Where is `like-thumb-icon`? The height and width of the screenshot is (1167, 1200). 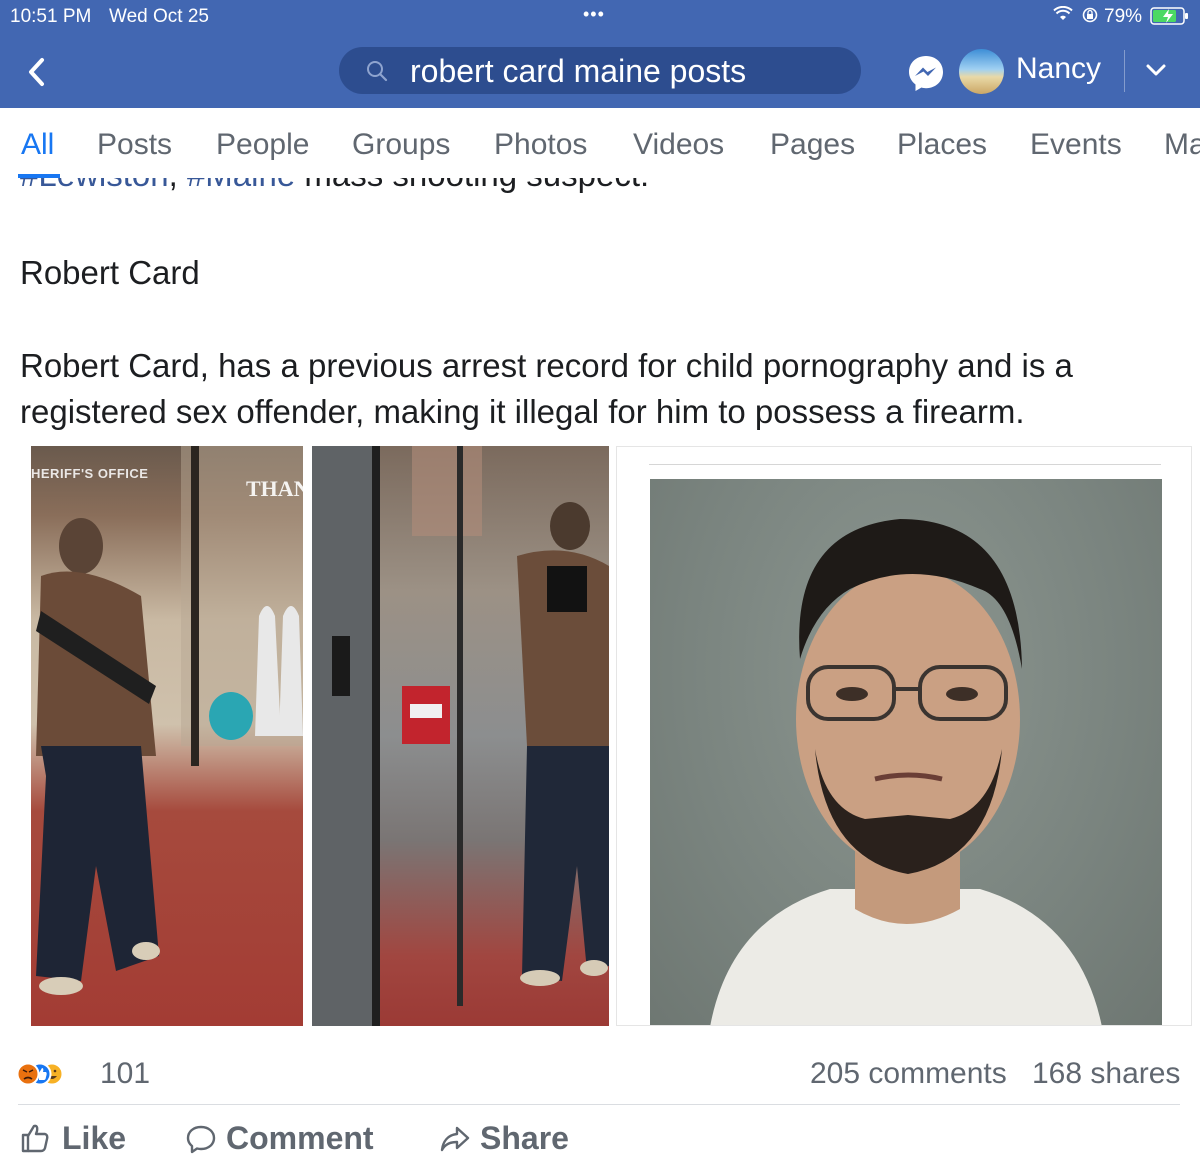
like-thumb-icon is located at coordinates (35, 1138).